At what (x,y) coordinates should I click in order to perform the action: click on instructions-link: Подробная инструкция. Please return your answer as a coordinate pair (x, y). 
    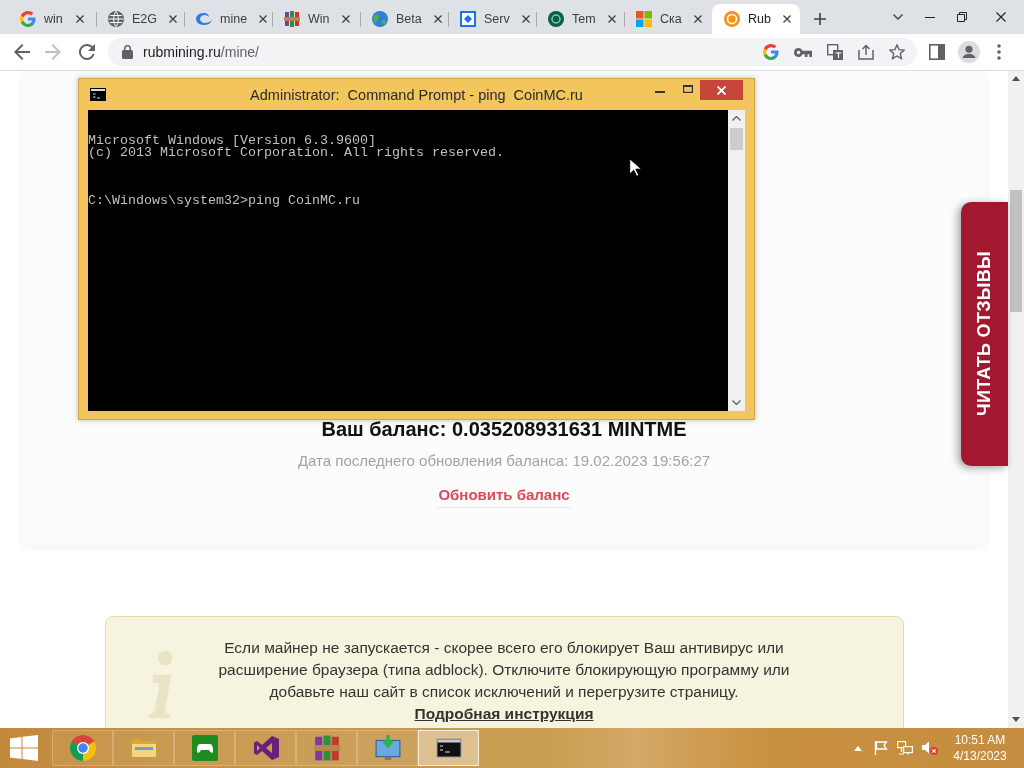
    Looking at the image, I should click on (504, 714).